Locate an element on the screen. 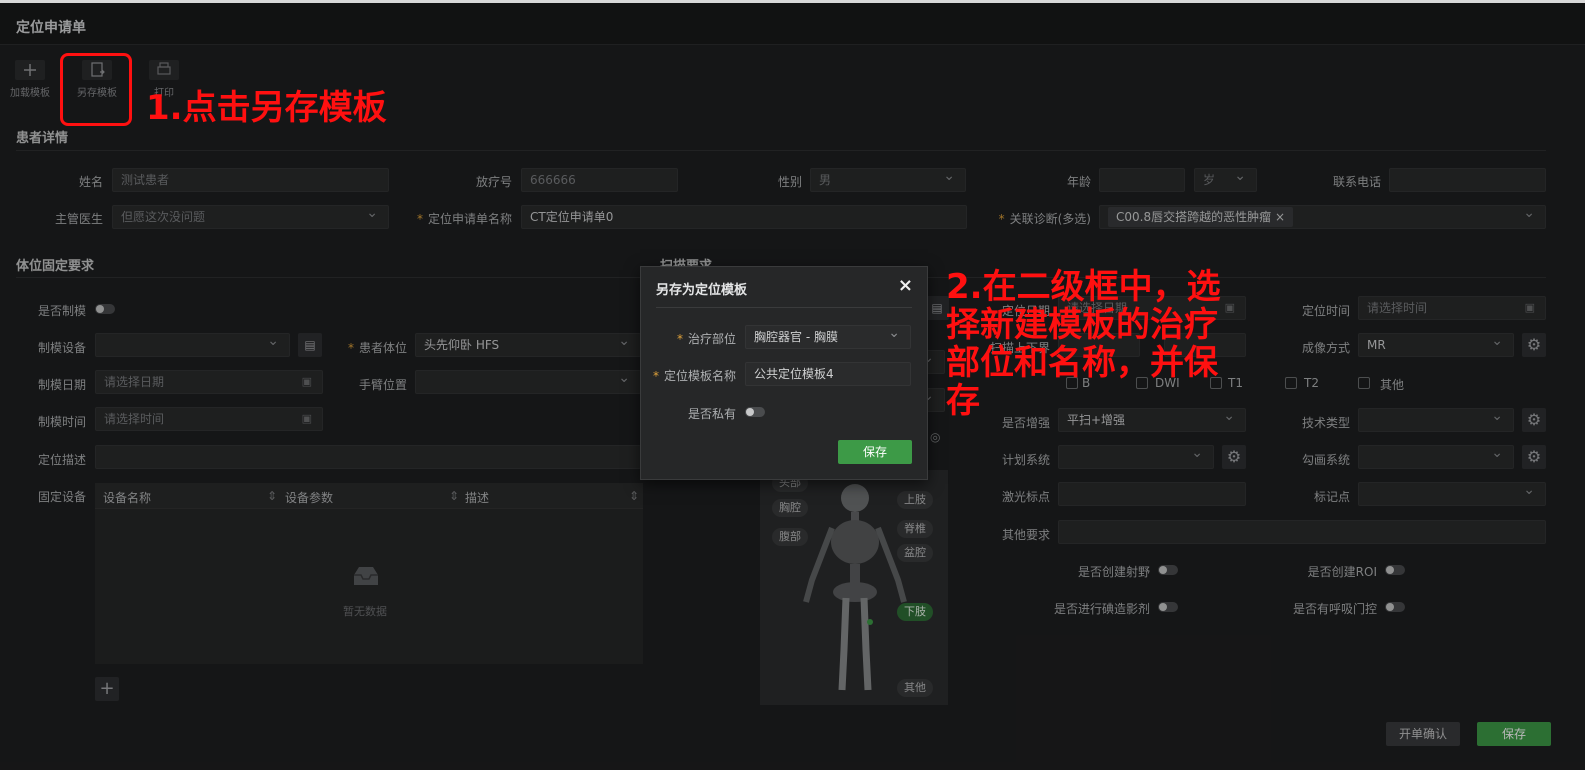 The image size is (1585, 770). dialog-title: 另存为定位模板 is located at coordinates (702, 290).